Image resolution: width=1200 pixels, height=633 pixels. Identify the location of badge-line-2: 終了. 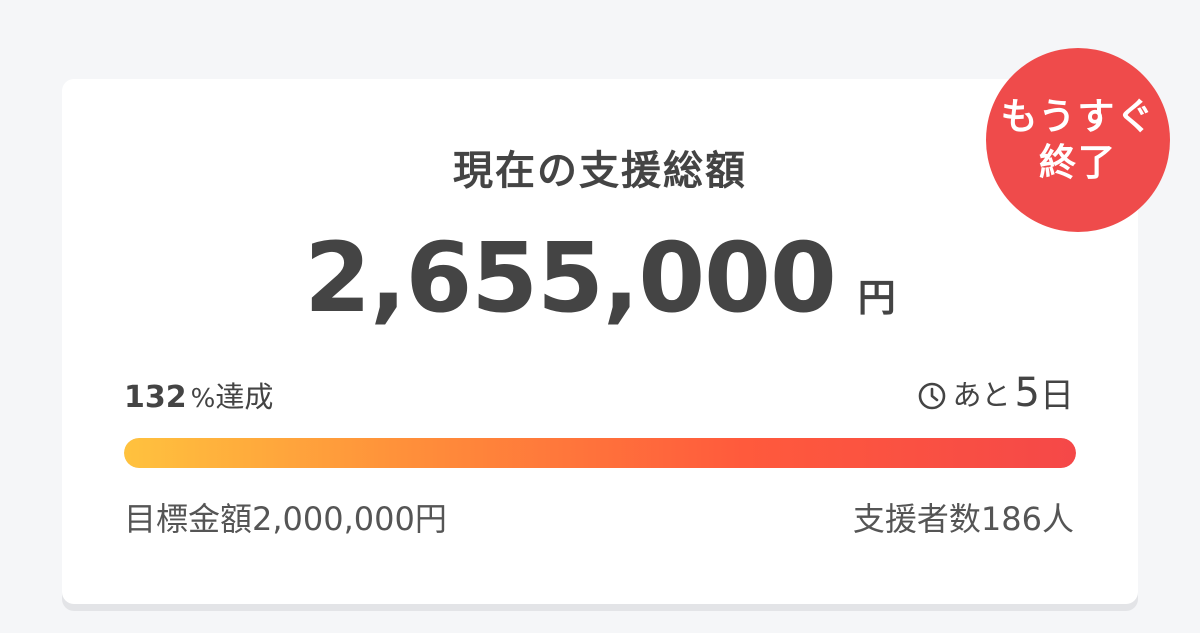
(1078, 162).